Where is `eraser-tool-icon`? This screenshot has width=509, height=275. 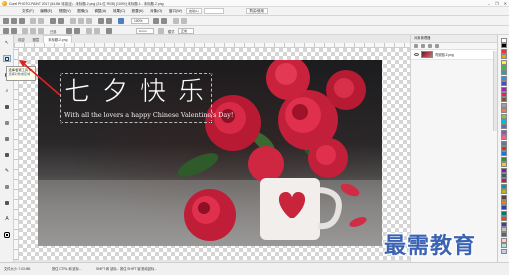
eraser-tool-icon is located at coordinates (7, 122).